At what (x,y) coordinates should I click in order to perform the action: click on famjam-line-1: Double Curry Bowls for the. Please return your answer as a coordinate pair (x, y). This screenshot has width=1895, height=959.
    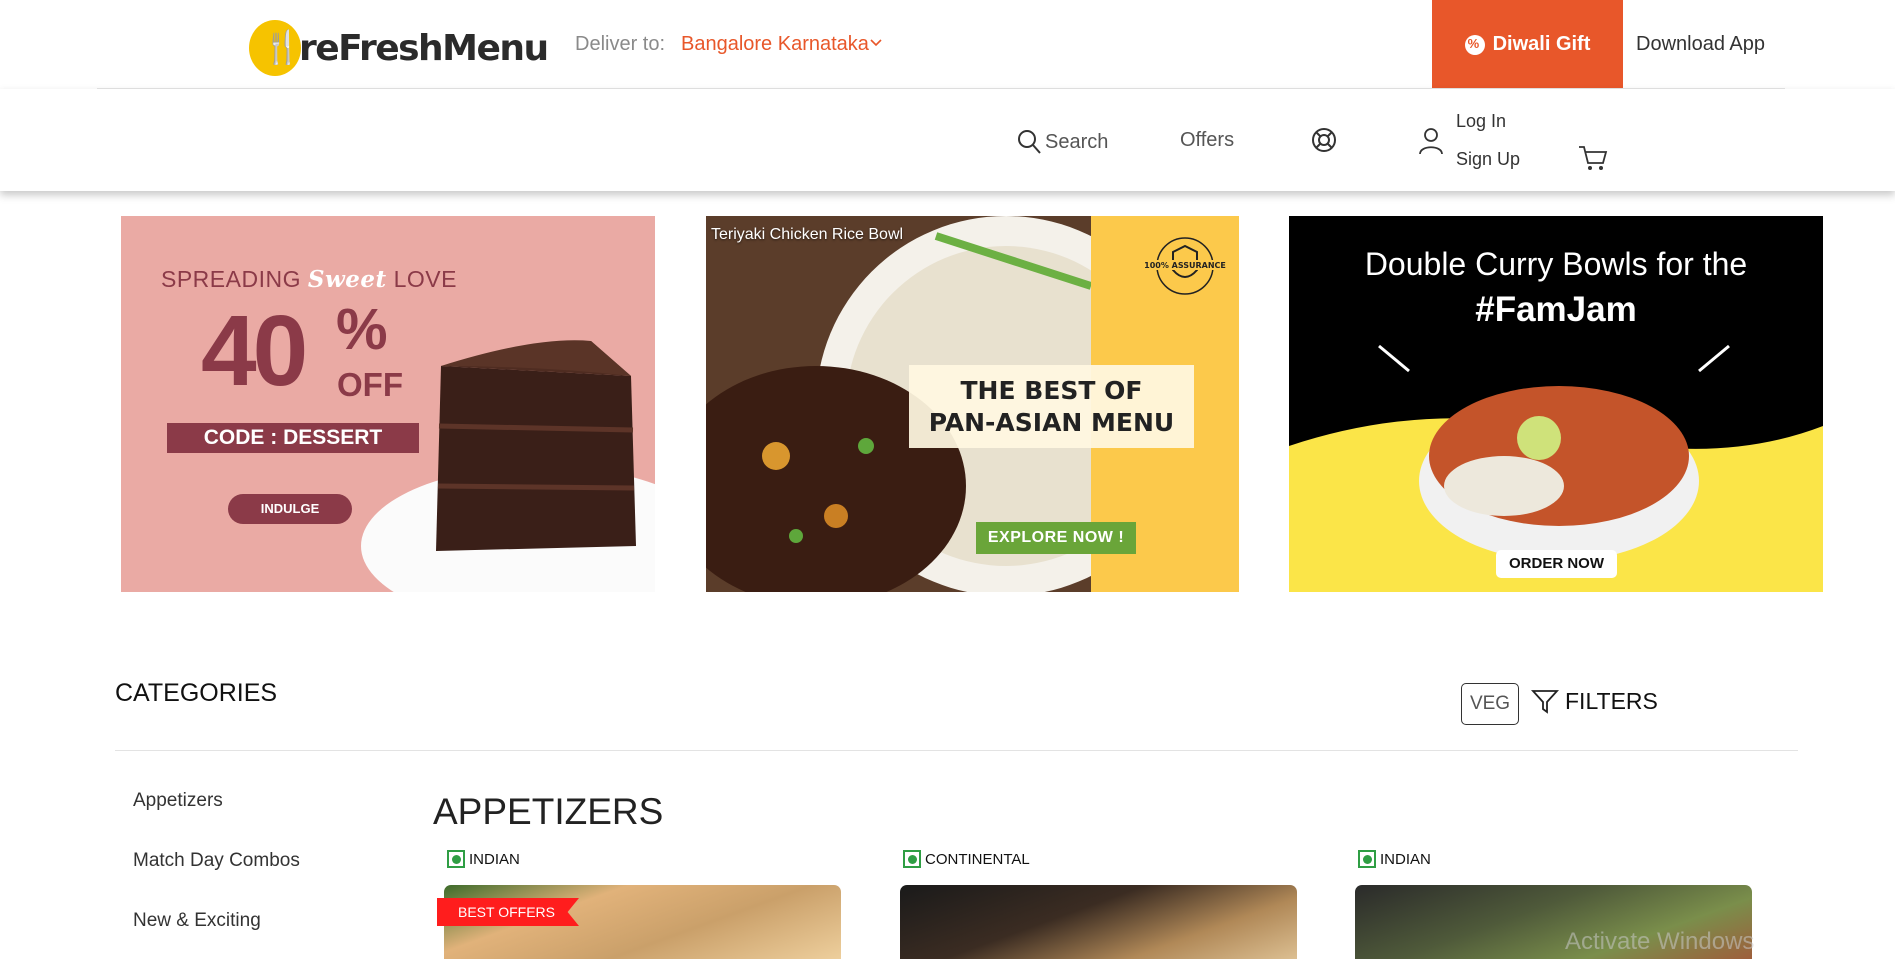
    Looking at the image, I should click on (1556, 264).